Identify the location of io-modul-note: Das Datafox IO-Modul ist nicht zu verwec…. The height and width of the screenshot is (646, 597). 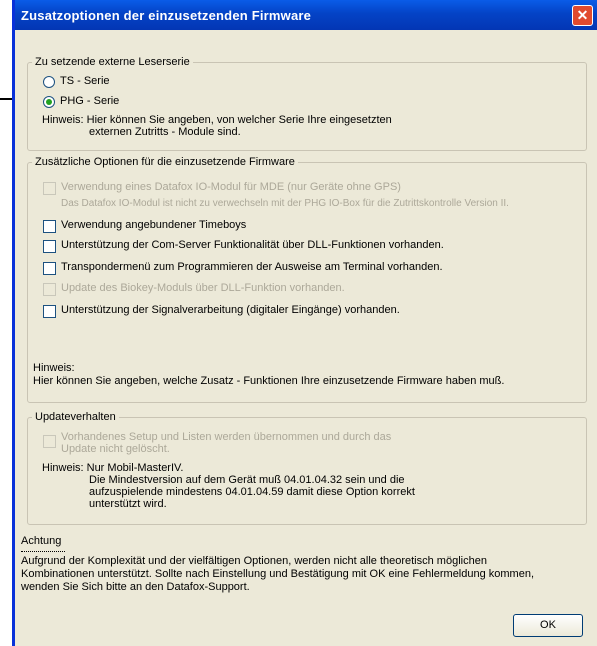
(285, 203).